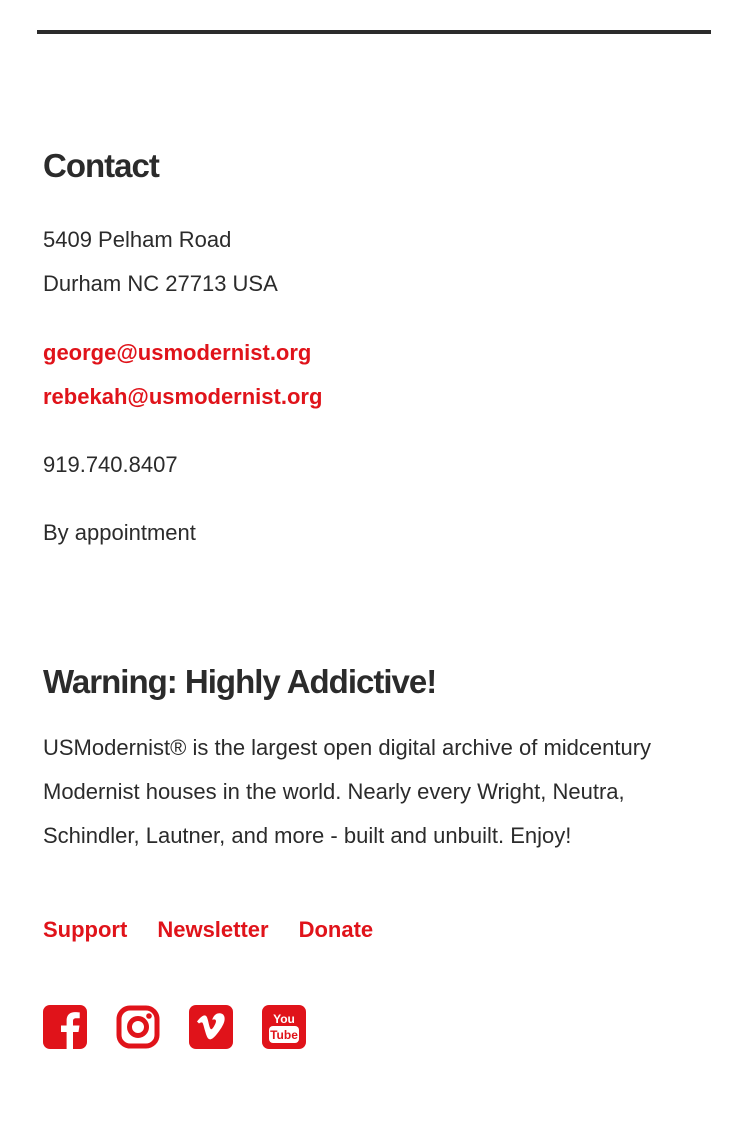 Image resolution: width=749 pixels, height=1124 pixels. What do you see at coordinates (119, 532) in the screenshot?
I see `hours-text: By appointment` at bounding box center [119, 532].